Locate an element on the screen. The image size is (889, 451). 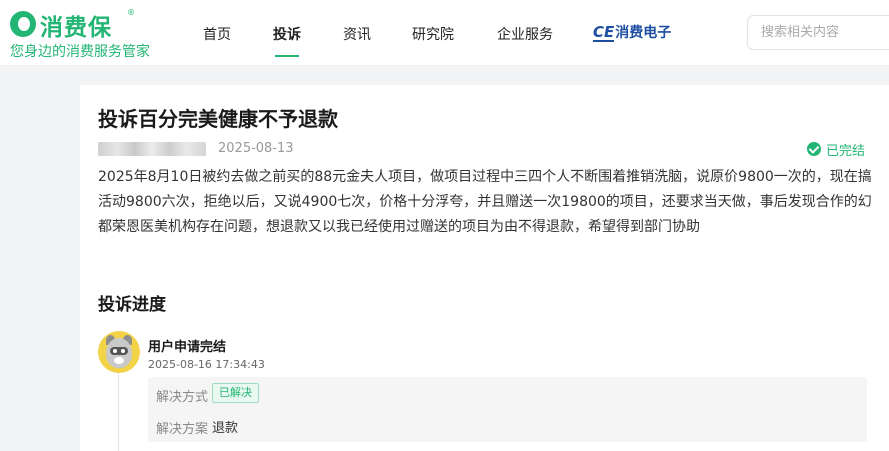
ce-logo-icon: CE is located at coordinates (604, 32).